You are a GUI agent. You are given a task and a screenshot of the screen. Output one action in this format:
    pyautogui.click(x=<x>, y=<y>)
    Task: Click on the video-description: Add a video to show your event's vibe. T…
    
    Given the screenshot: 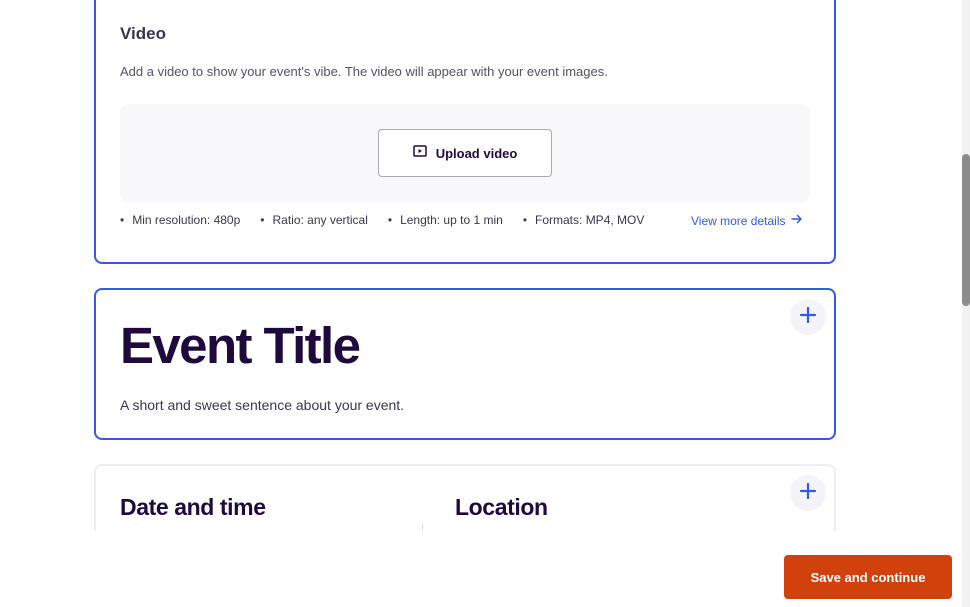 What is the action you would take?
    pyautogui.click(x=364, y=71)
    